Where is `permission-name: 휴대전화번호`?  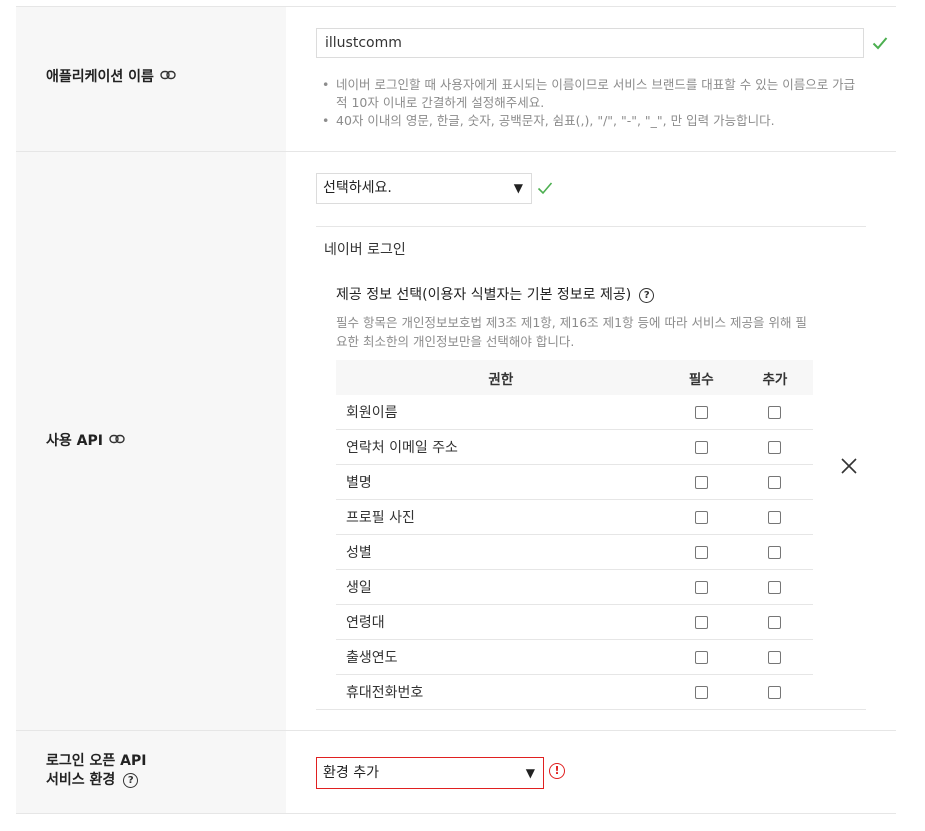 permission-name: 휴대전화번호 is located at coordinates (501, 692).